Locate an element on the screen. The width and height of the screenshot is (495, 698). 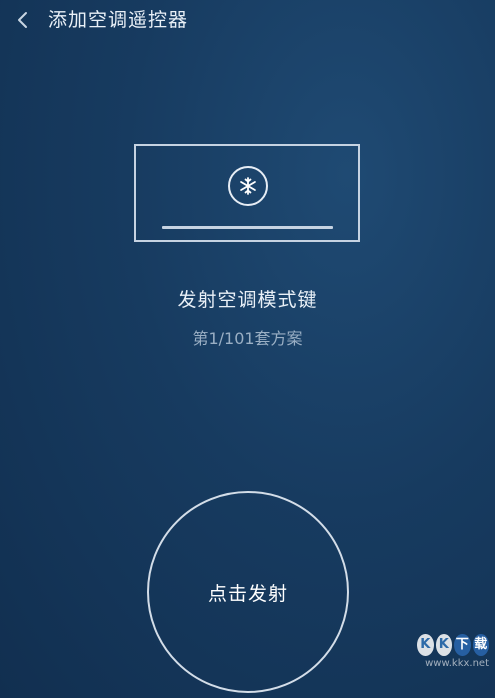
snowflake-icon is located at coordinates (248, 186).